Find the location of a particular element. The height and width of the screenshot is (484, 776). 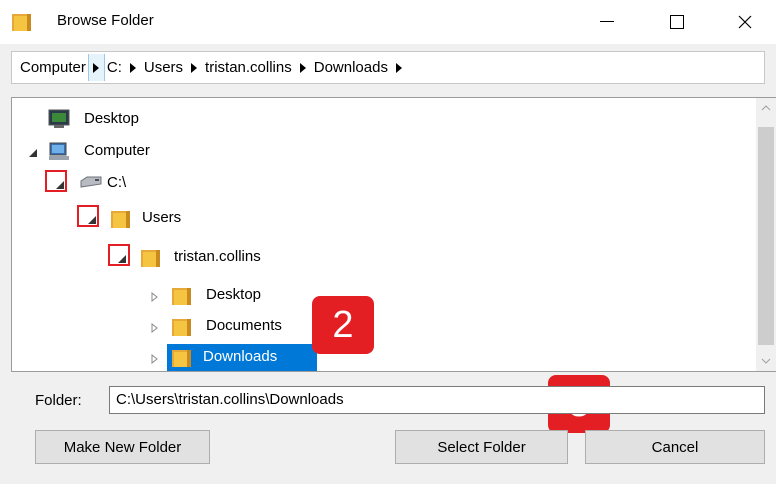

make-new-folder-button: Make New Folder is located at coordinates (122, 447).